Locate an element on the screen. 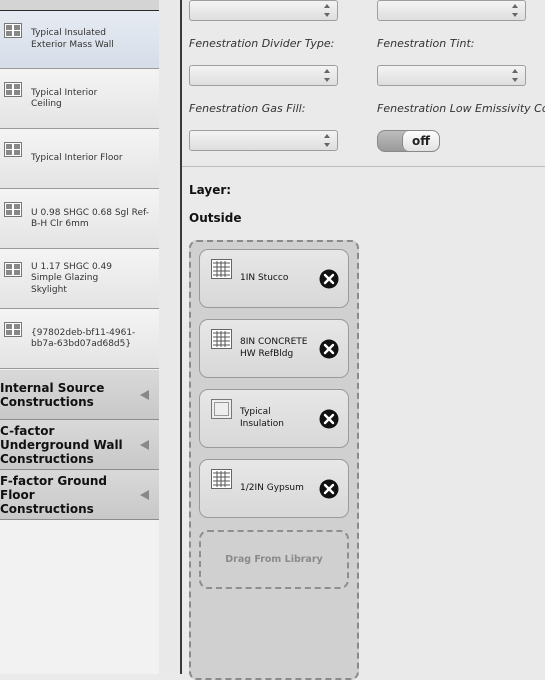  library-item-glazing-6mm: U 0.98 SHGC 0.68 Sgl Ref- B-H Clr 6mm is located at coordinates (79, 219).